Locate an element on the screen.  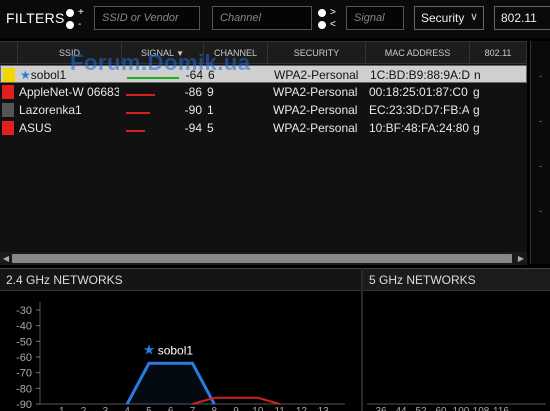
scroll-thumb is located at coordinates (262, 258).